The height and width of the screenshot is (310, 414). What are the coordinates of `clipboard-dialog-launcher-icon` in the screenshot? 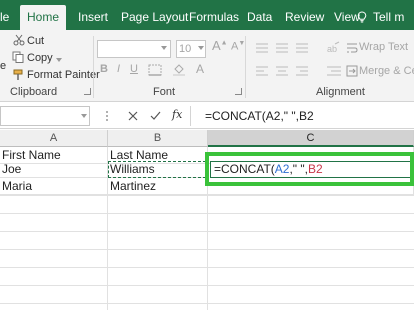 It's located at (87, 91).